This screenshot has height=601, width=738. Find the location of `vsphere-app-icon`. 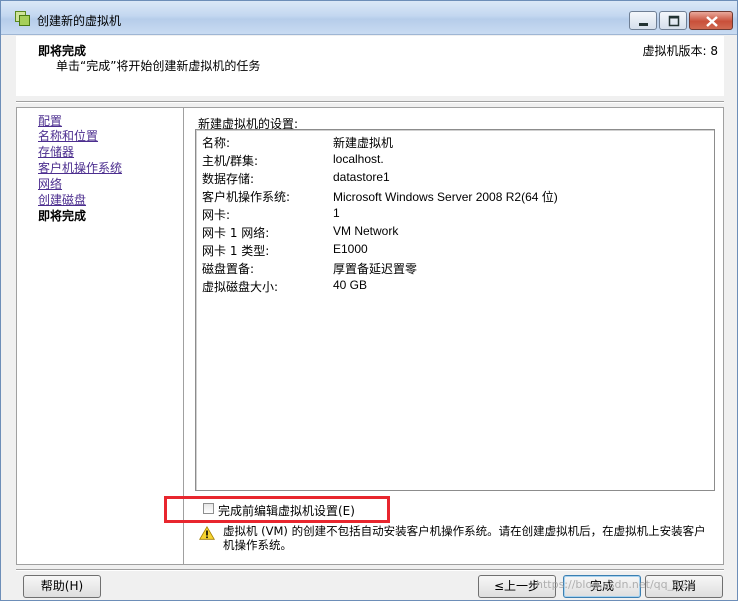

vsphere-app-icon is located at coordinates (22, 18).